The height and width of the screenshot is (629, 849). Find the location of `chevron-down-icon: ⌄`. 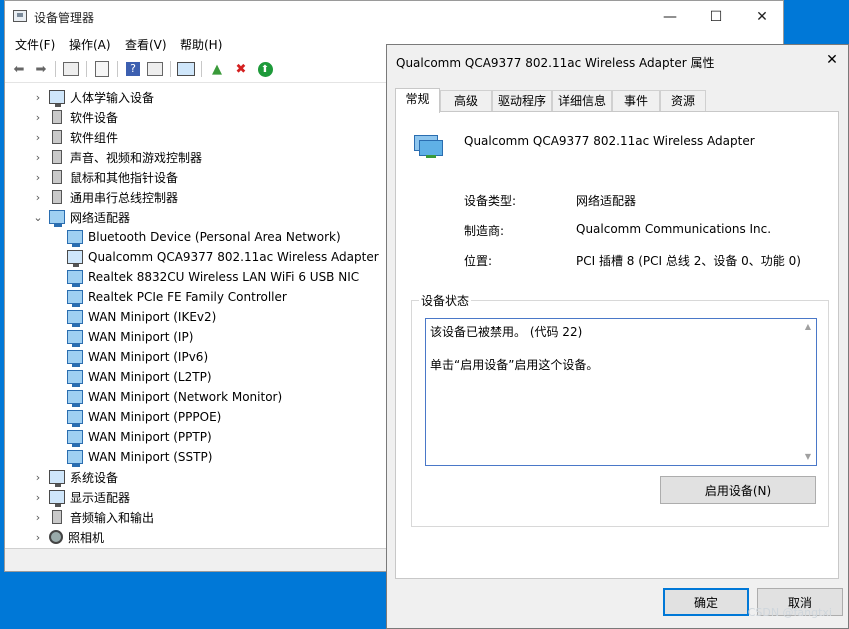

chevron-down-icon: ⌄ is located at coordinates (38, 217).